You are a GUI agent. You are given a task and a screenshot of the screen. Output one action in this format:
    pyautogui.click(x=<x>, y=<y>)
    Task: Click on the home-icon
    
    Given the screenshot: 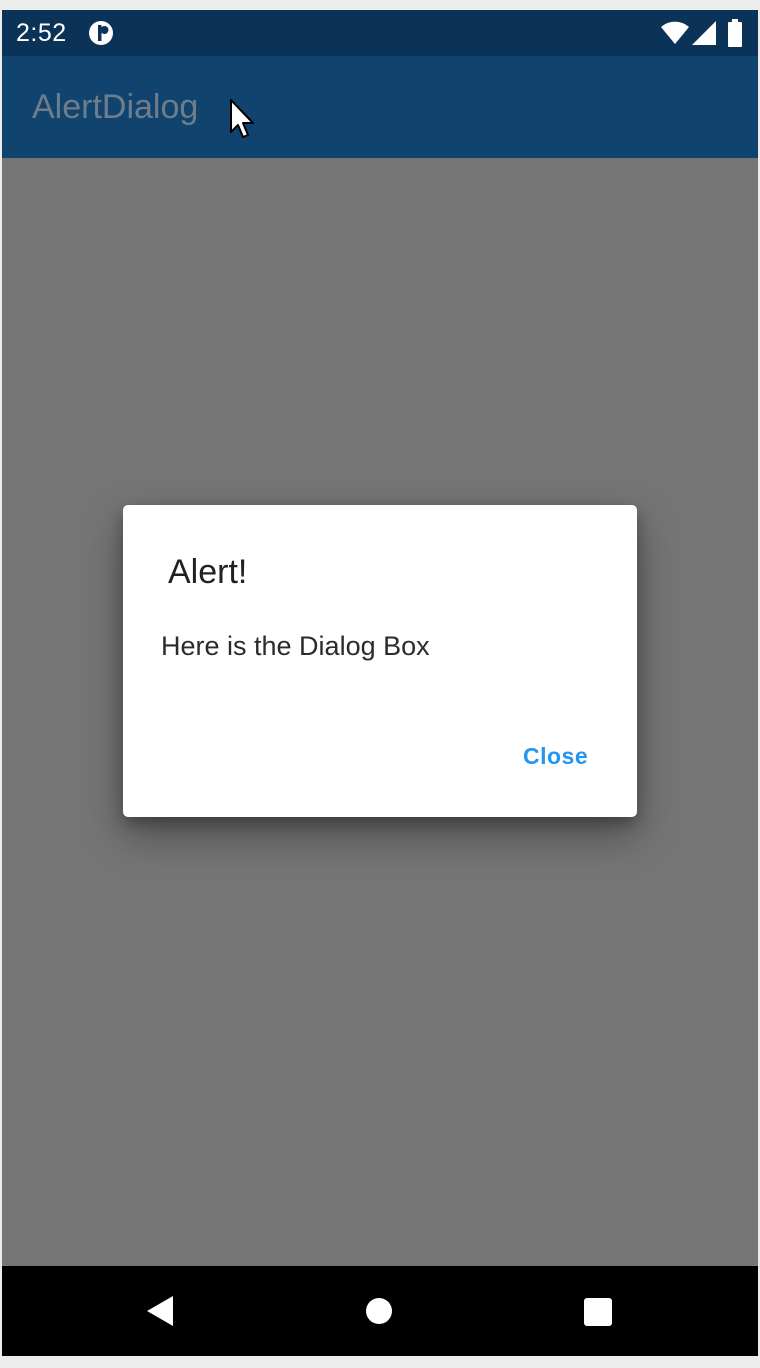 What is the action you would take?
    pyautogui.click(x=379, y=1311)
    